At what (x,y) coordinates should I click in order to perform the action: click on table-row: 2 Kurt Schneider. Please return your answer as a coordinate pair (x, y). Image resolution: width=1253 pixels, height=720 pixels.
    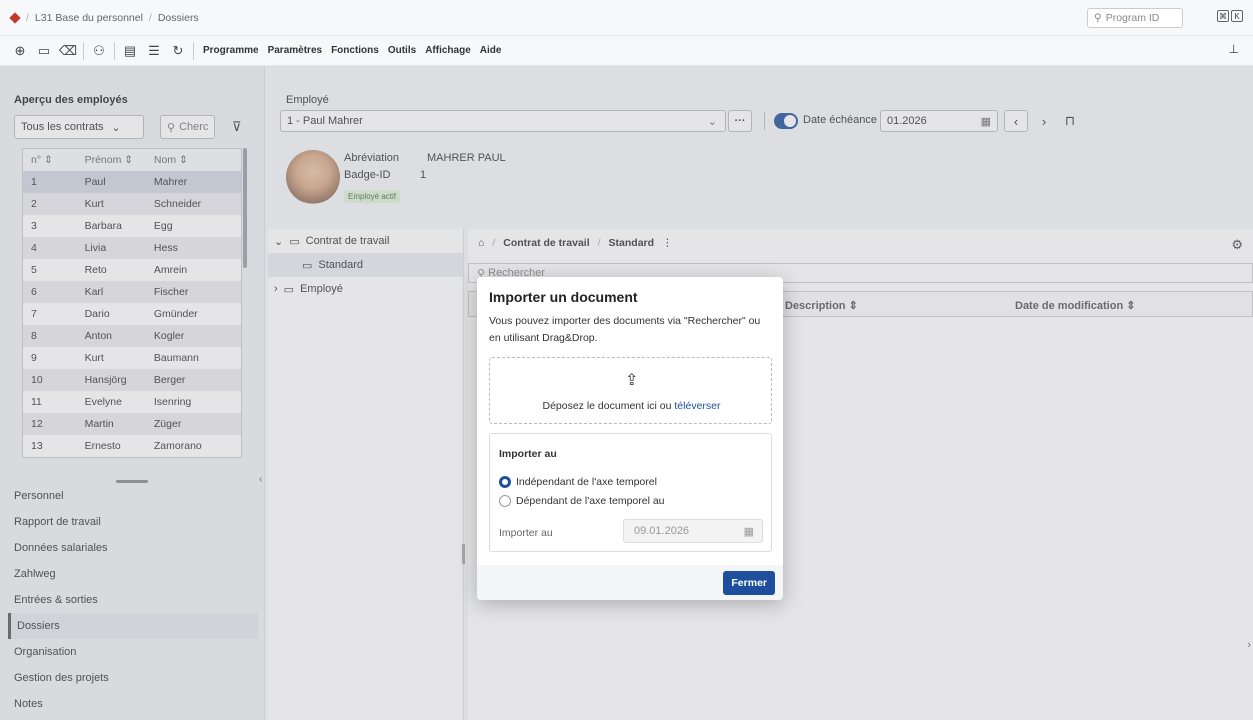
    Looking at the image, I should click on (132, 204).